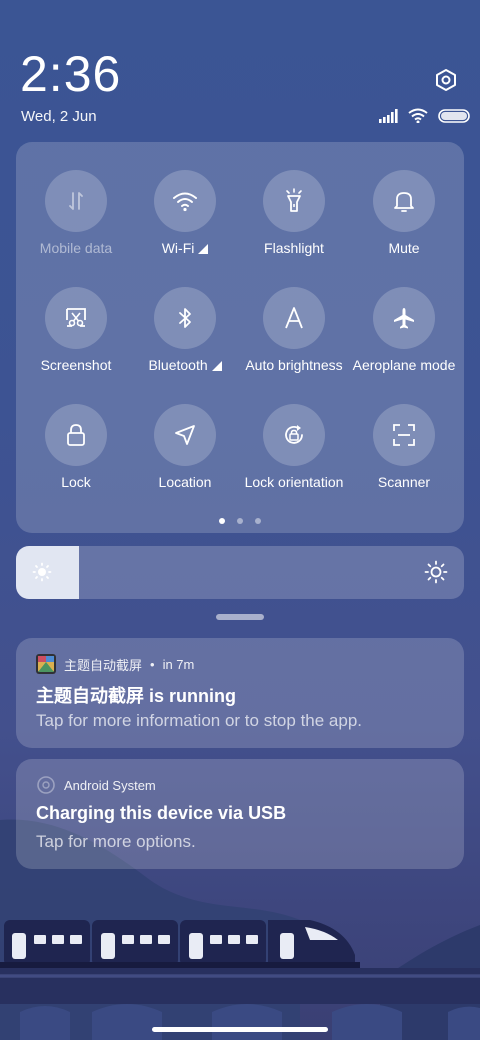 The width and height of the screenshot is (480, 1040). Describe the element at coordinates (46, 664) in the screenshot. I see `app-icon` at that location.